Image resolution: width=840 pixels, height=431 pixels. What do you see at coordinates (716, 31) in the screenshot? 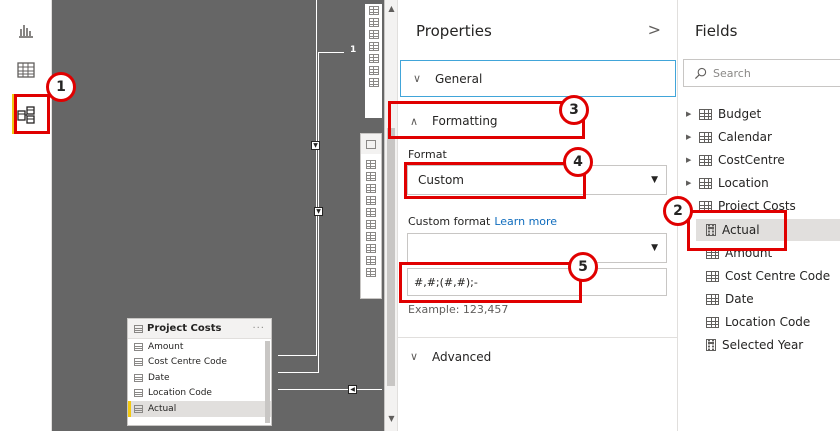
I see `fields-title: Fields` at bounding box center [716, 31].